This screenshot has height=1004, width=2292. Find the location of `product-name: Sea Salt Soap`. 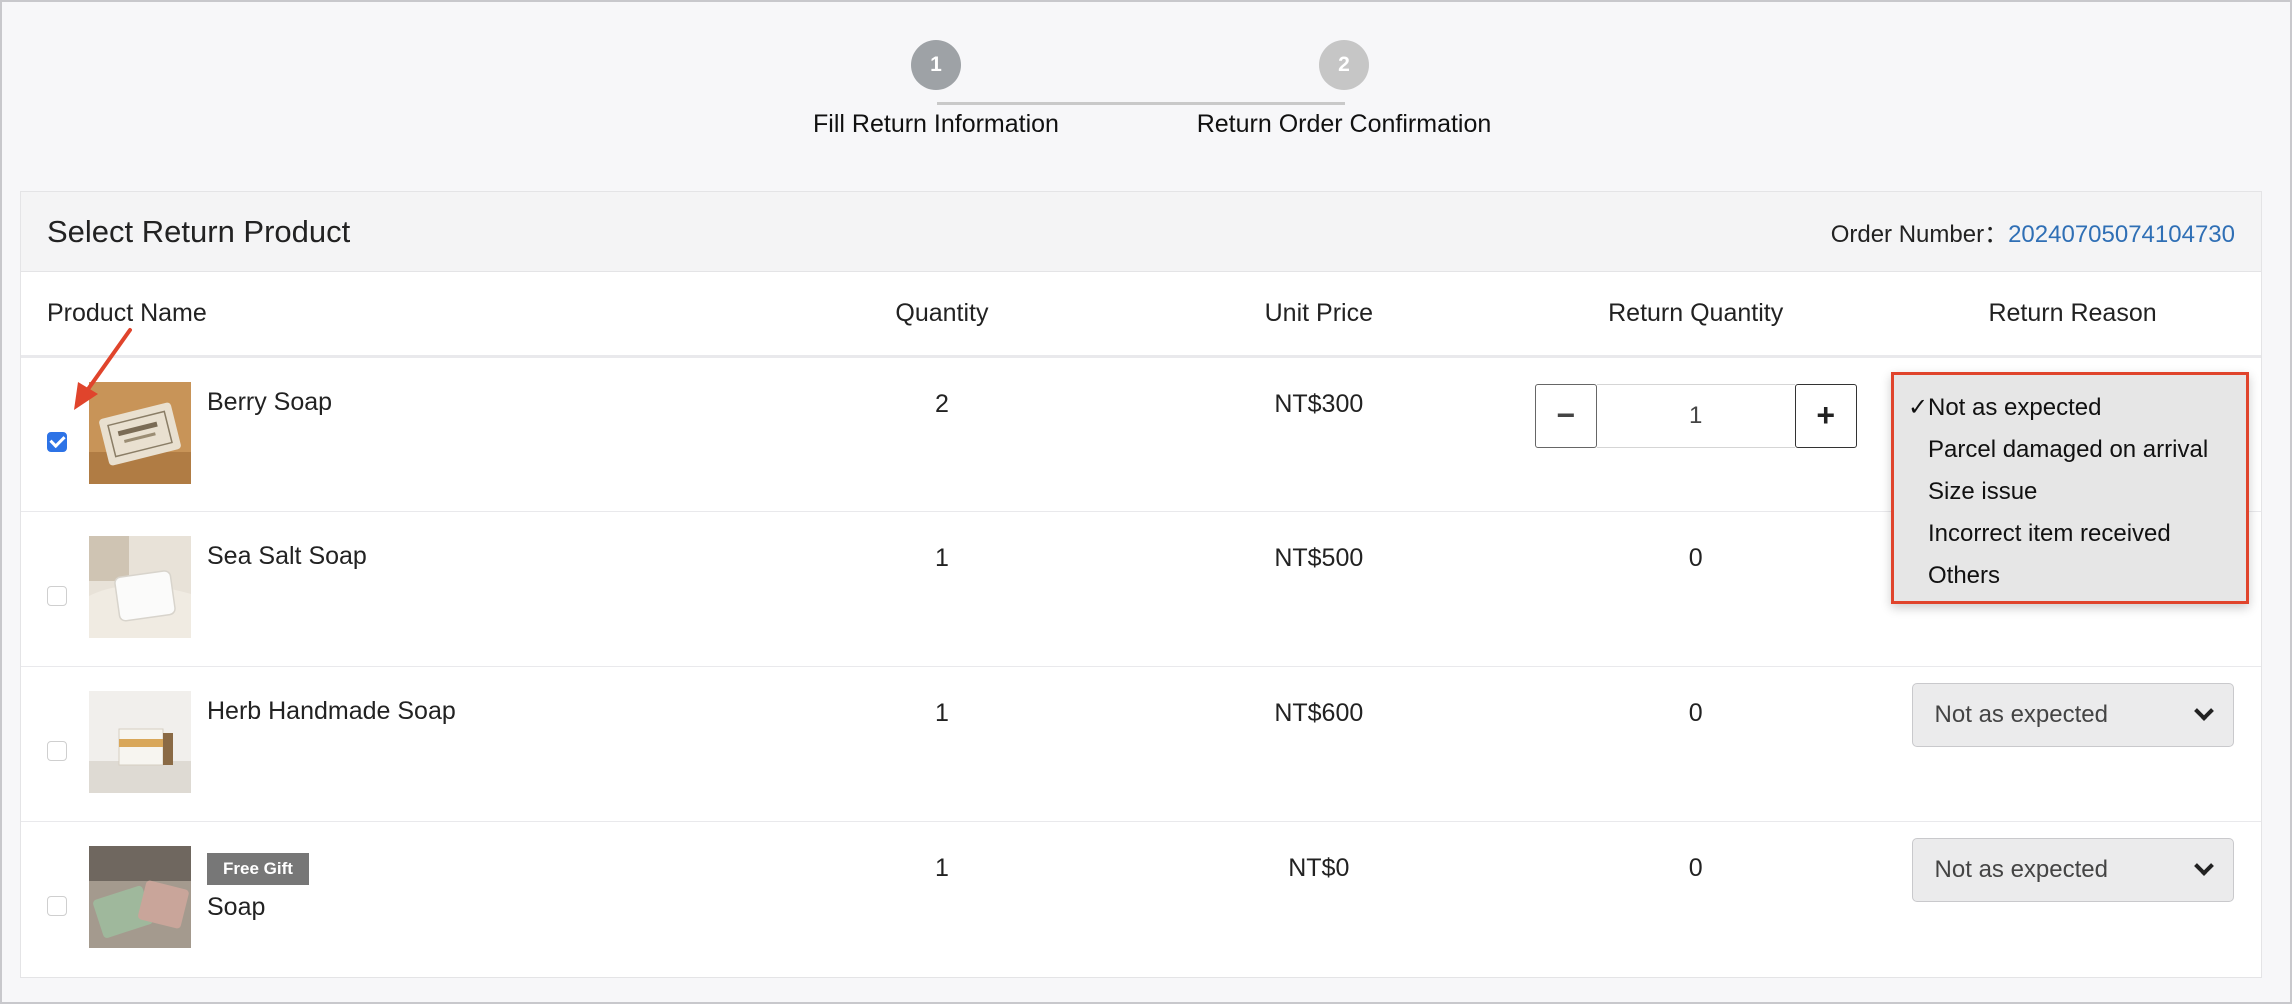

product-name: Sea Salt Soap is located at coordinates (287, 555).